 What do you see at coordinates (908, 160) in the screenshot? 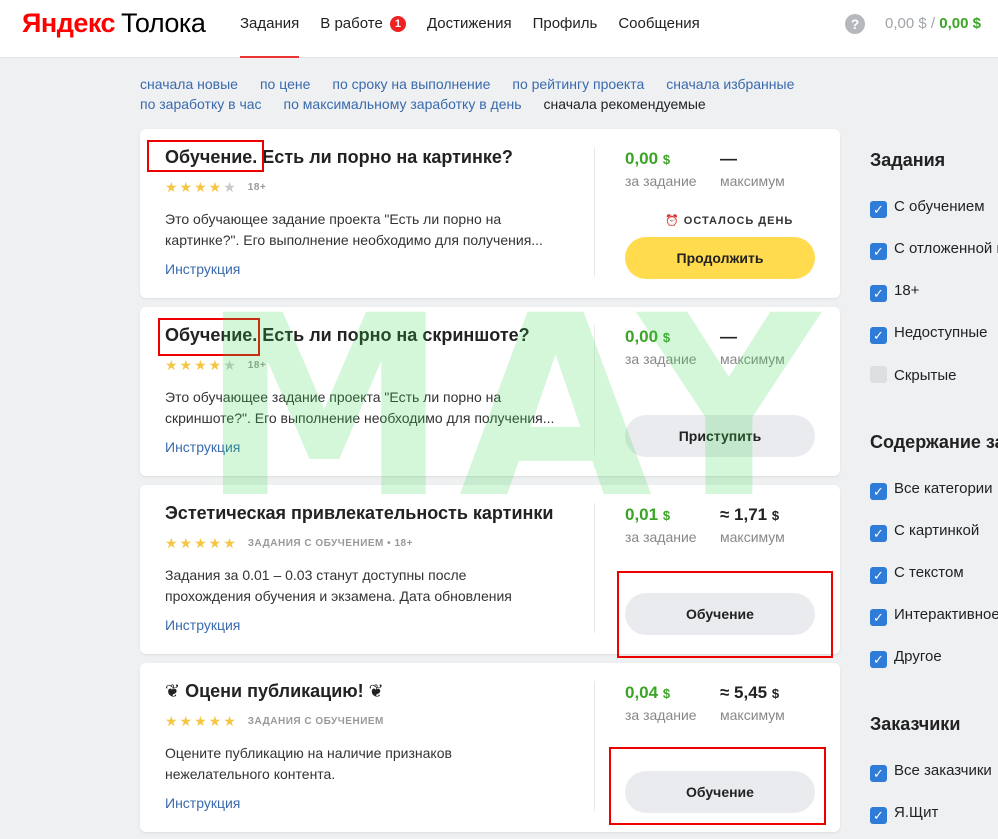
I see `filter-tasks-title: Задания` at bounding box center [908, 160].